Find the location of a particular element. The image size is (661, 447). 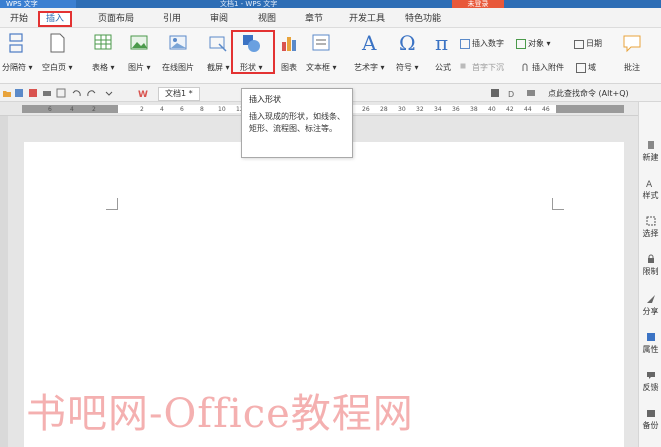

pi-icon: π is located at coordinates (443, 43).